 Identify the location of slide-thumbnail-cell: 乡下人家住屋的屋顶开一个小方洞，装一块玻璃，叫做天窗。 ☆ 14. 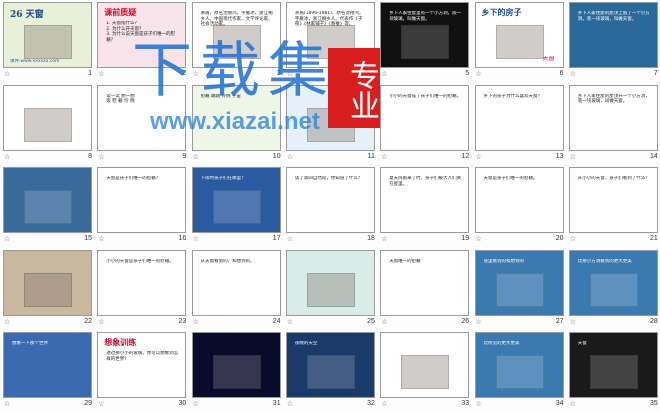
(613, 126).